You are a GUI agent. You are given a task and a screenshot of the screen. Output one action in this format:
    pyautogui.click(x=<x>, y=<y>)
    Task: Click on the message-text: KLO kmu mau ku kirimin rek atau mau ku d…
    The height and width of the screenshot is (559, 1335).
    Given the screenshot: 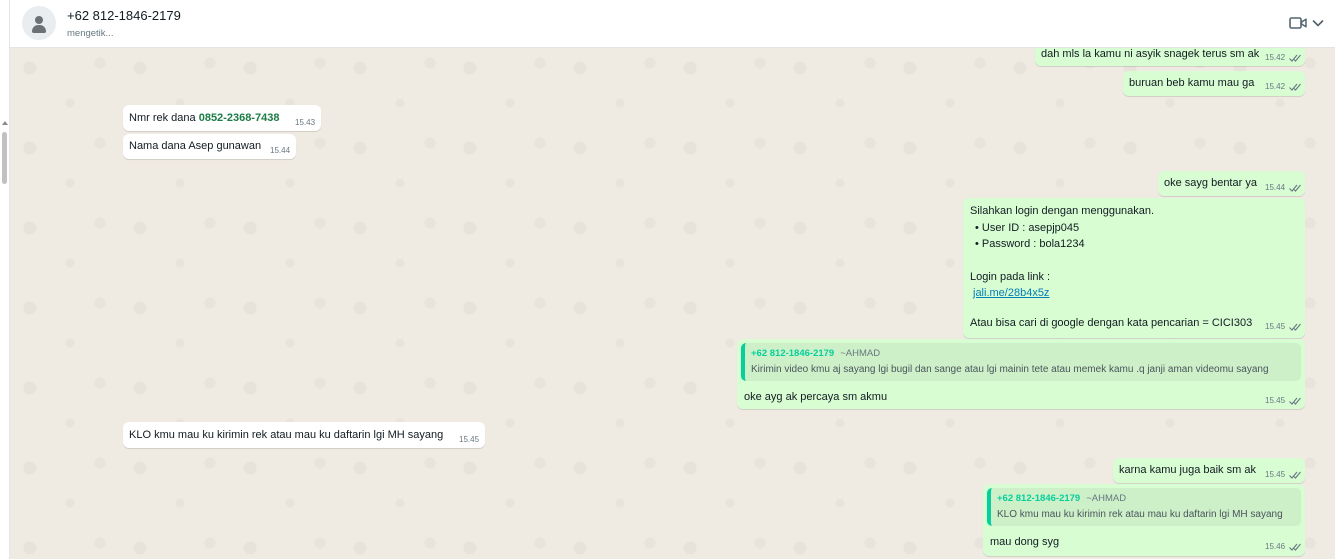 What is the action you would take?
    pyautogui.click(x=286, y=435)
    